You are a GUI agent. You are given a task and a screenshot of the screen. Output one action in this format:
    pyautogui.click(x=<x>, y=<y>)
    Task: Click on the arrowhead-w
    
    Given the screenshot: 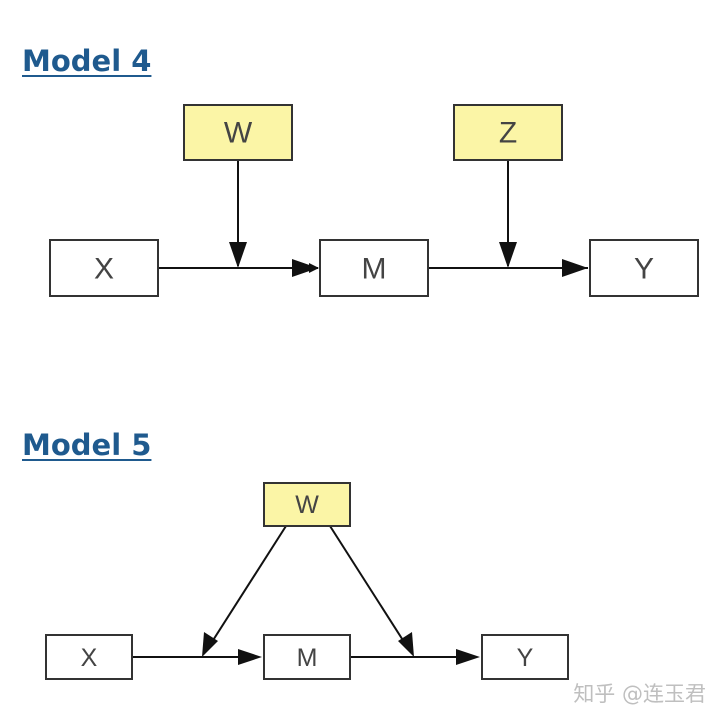 What is the action you would take?
    pyautogui.click(x=238, y=255)
    